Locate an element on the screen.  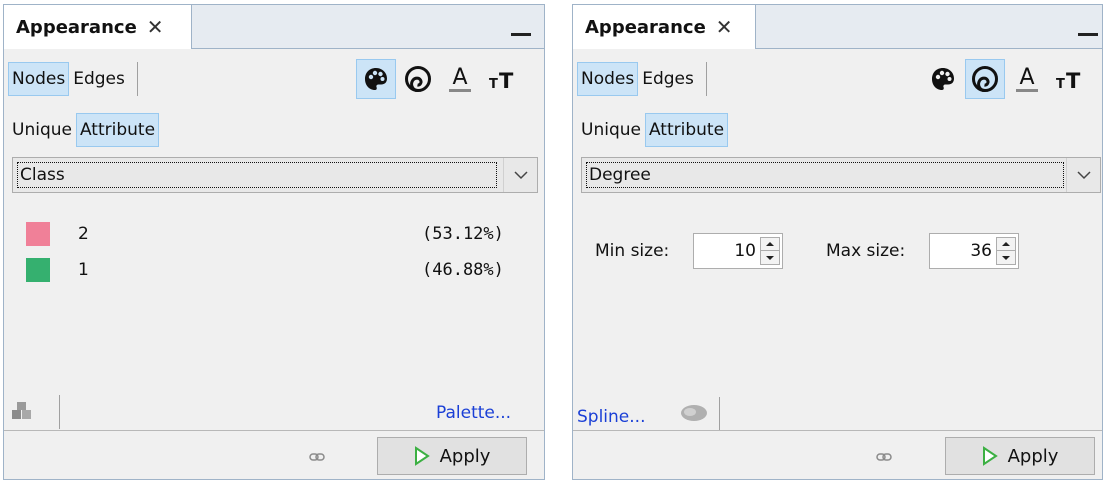
attribute-combo-value: Class is located at coordinates (257, 175).